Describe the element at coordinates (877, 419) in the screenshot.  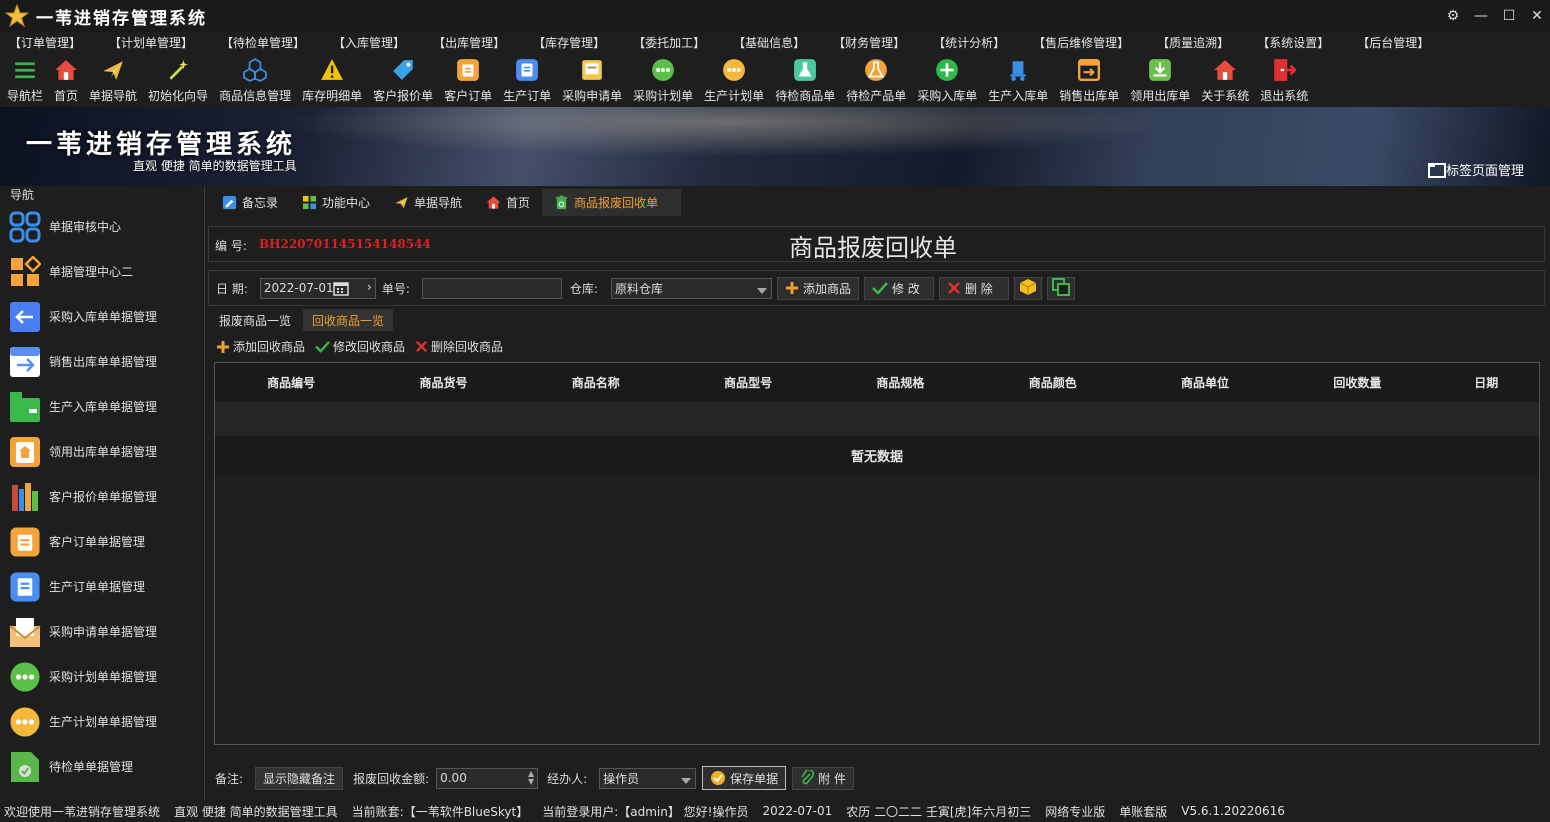
I see `grid-filter-row` at that location.